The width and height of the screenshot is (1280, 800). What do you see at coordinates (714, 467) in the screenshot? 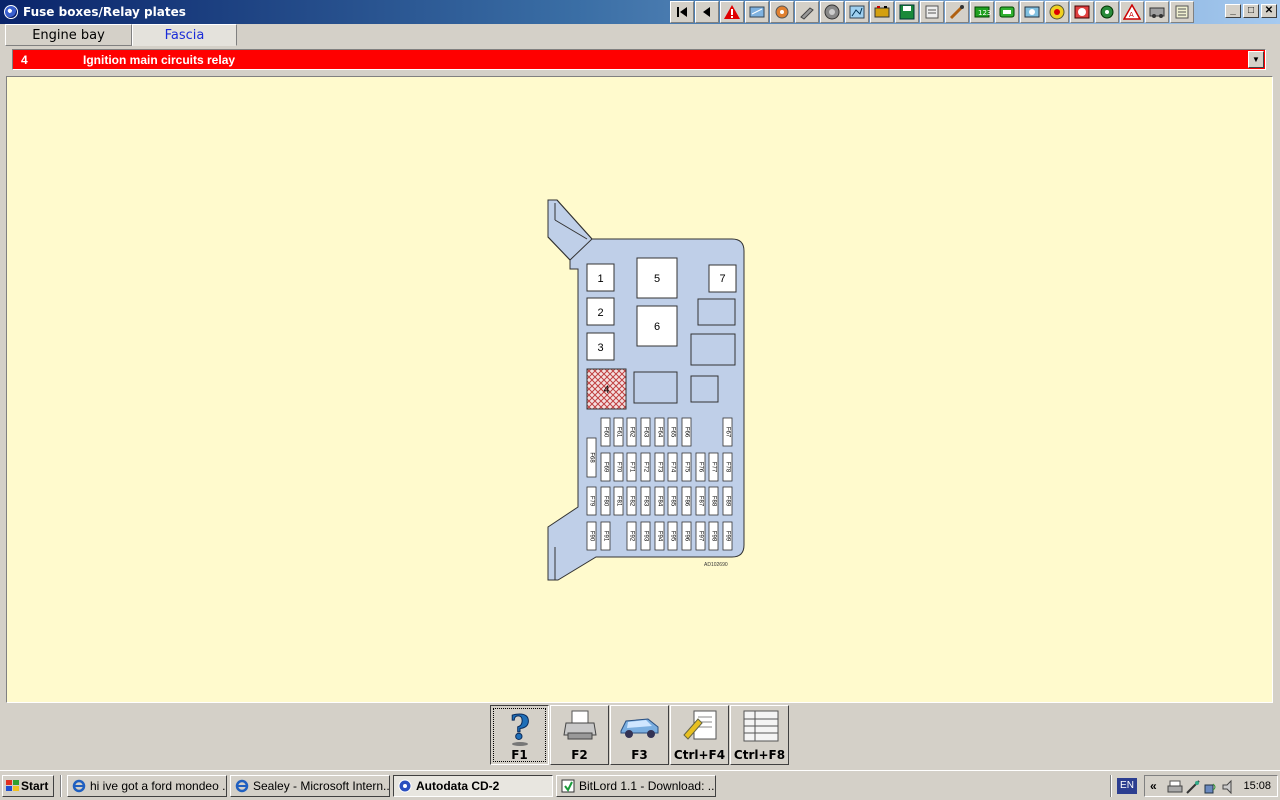
I see `fuse-label: F77` at bounding box center [714, 467].